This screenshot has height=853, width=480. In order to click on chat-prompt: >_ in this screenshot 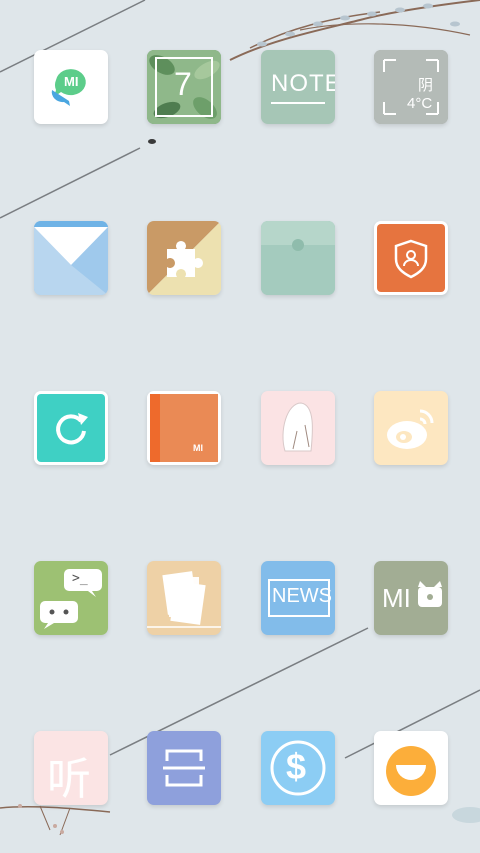, I will do `click(80, 578)`.